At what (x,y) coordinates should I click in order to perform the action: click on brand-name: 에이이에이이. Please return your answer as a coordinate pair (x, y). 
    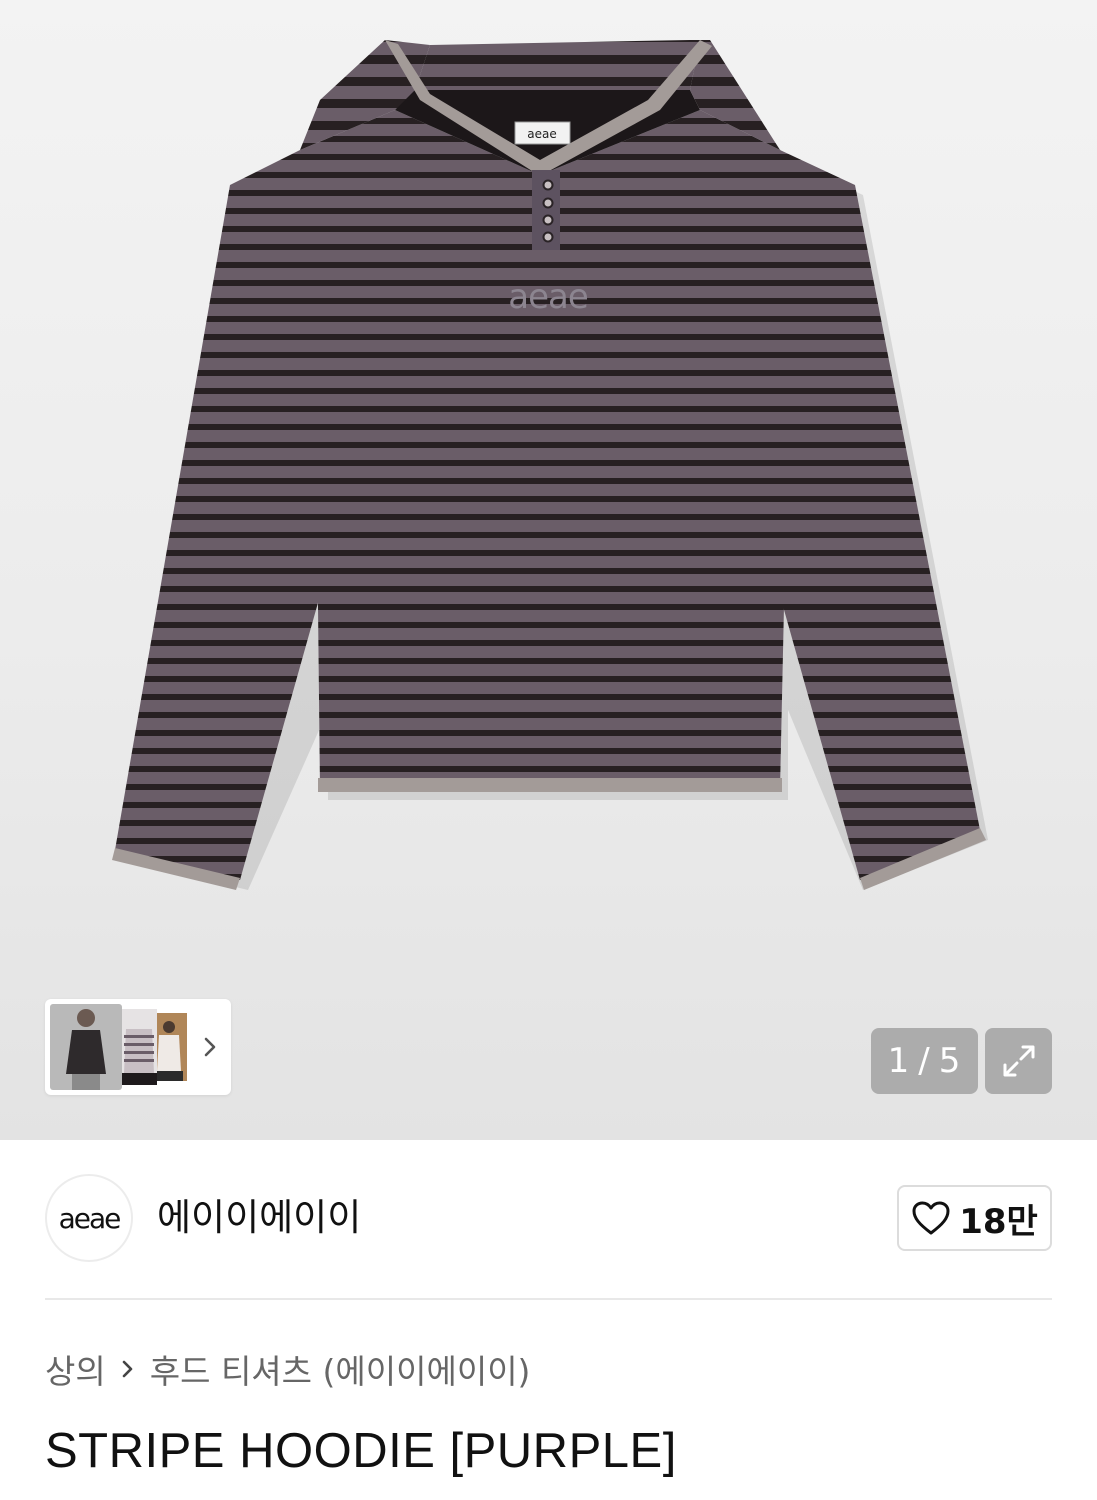
    Looking at the image, I should click on (259, 1218).